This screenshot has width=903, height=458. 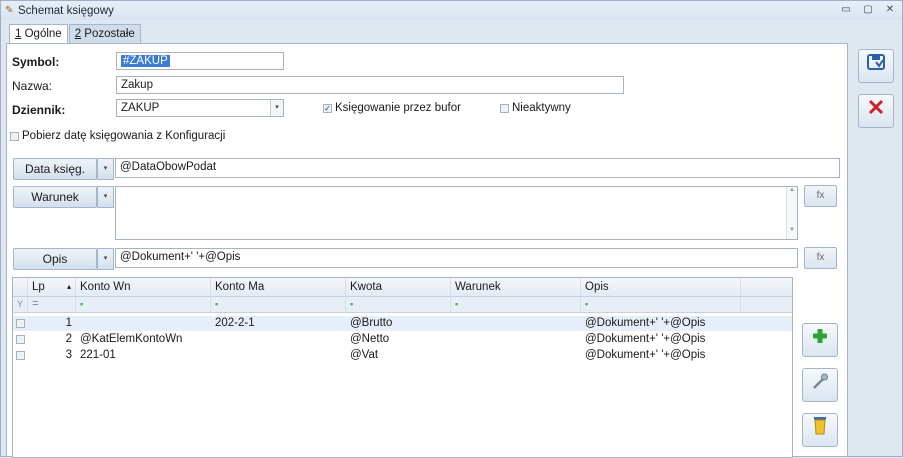 I want to click on tab-pozostale: 2 Pozostałe, so click(x=104, y=33).